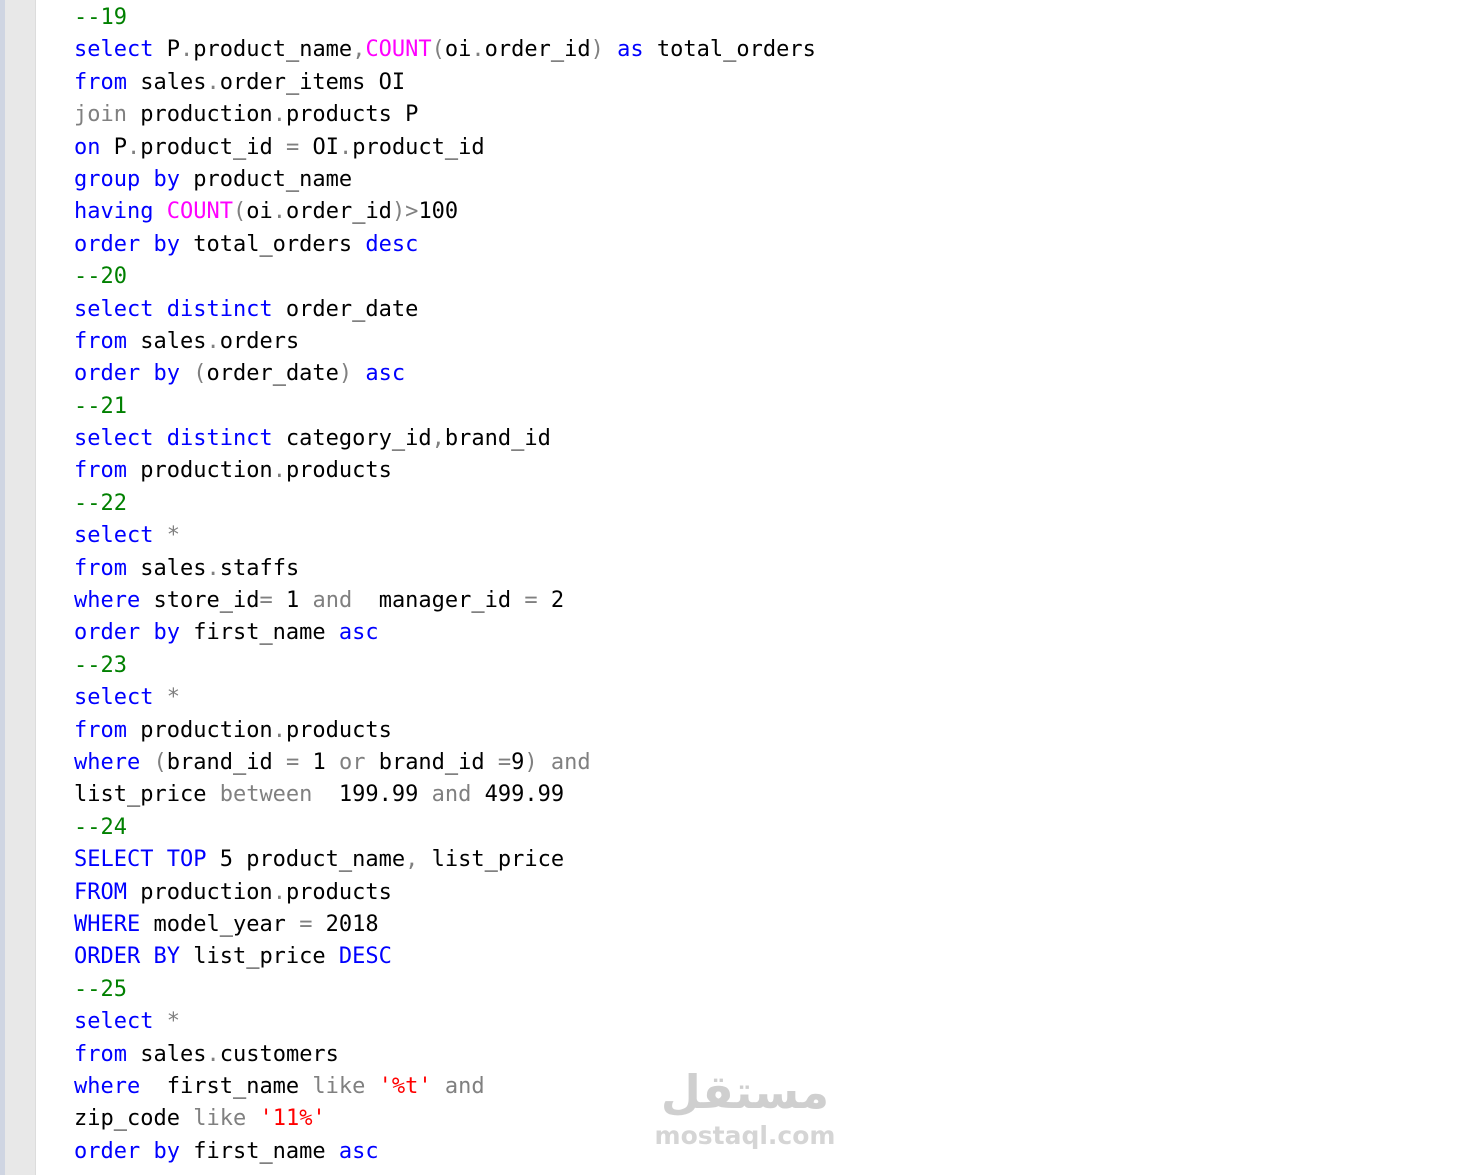 The height and width of the screenshot is (1175, 1482). I want to click on sql-keyword: select distinct, so click(173, 309).